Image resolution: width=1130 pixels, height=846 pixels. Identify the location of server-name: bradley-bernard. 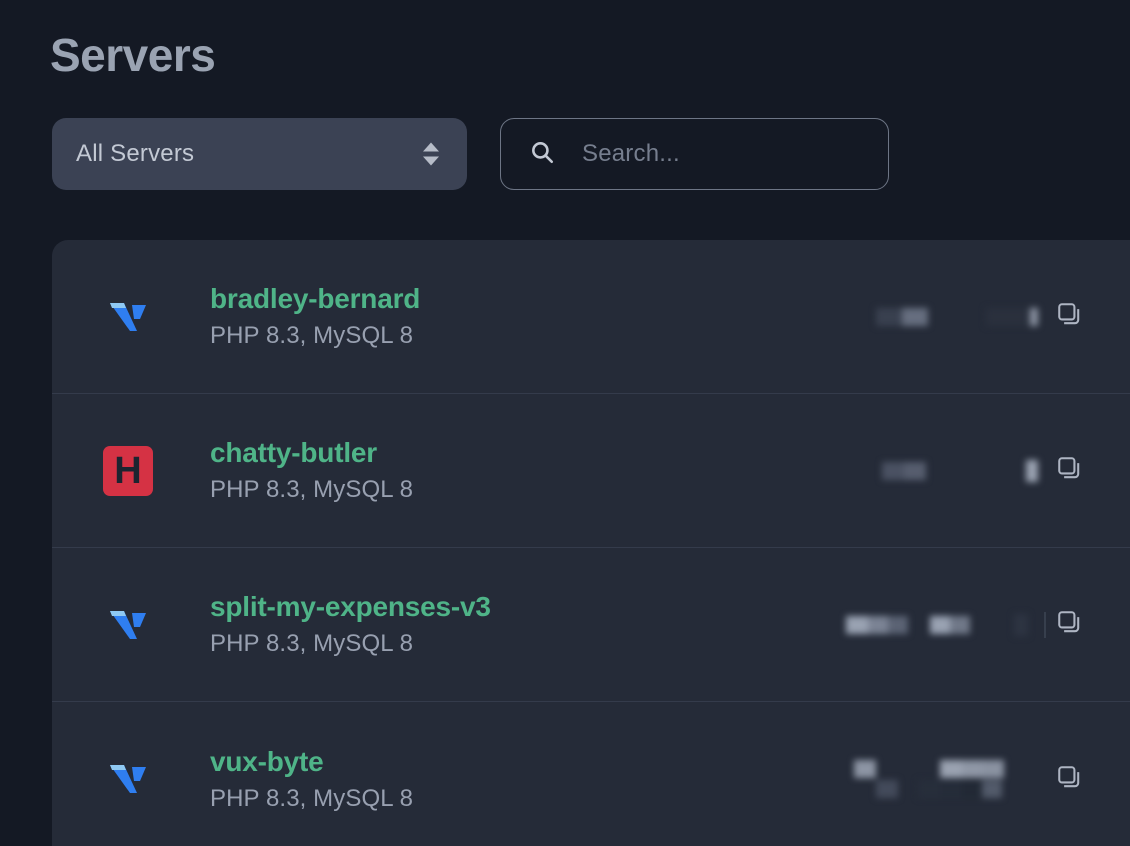
(315, 299).